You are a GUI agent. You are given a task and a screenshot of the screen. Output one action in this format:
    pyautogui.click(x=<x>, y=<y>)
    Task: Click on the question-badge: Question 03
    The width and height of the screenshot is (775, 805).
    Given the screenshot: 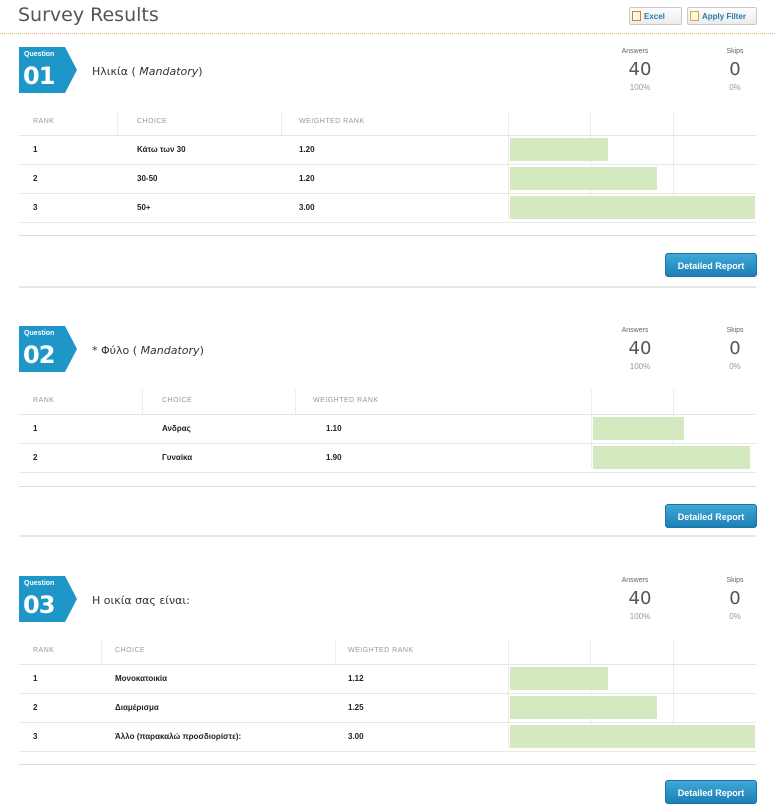 What is the action you would take?
    pyautogui.click(x=48, y=599)
    